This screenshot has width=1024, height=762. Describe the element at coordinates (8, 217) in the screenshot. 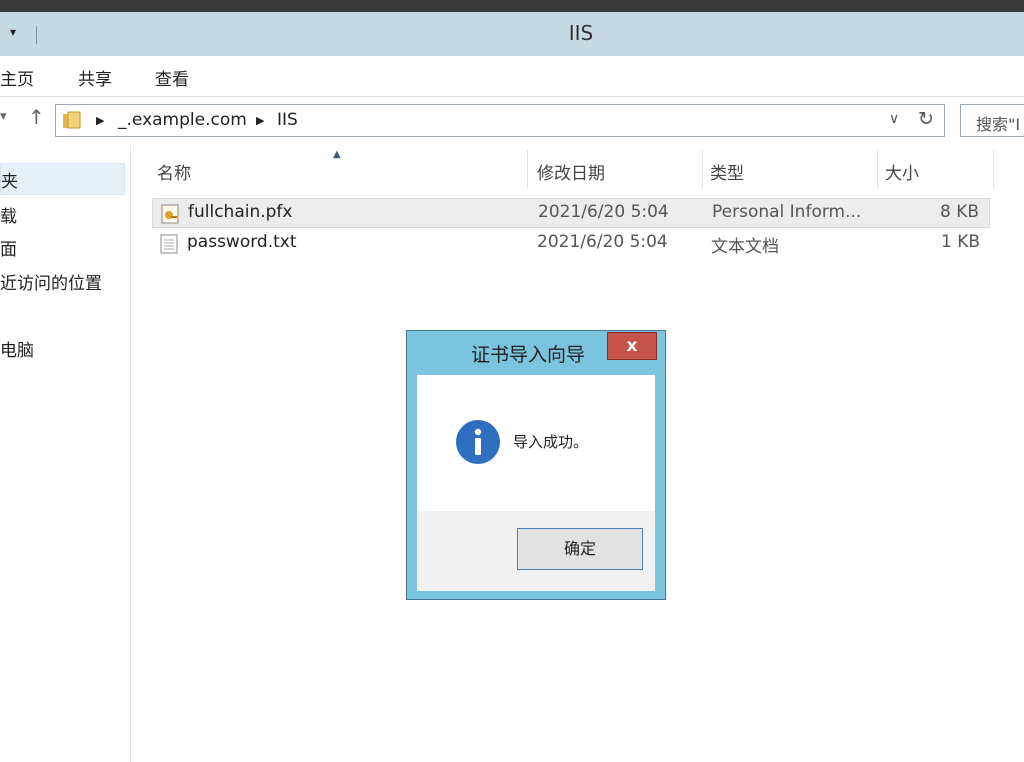

I see `sidebar-item-label: 载` at that location.